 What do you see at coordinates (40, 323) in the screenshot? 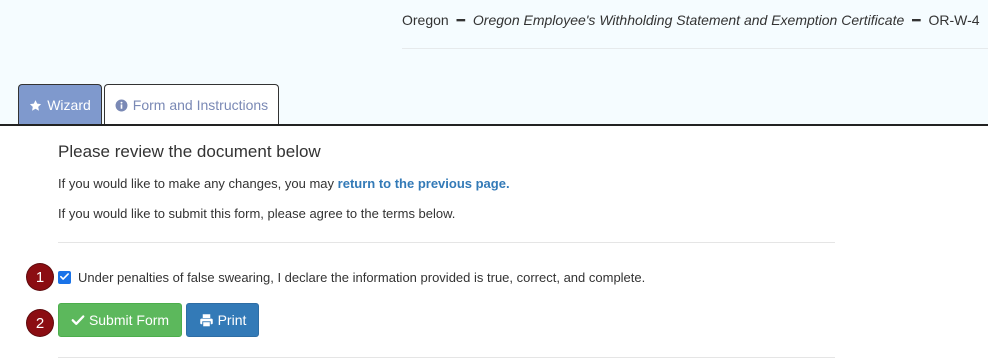
I see `step-badge-2: 2` at bounding box center [40, 323].